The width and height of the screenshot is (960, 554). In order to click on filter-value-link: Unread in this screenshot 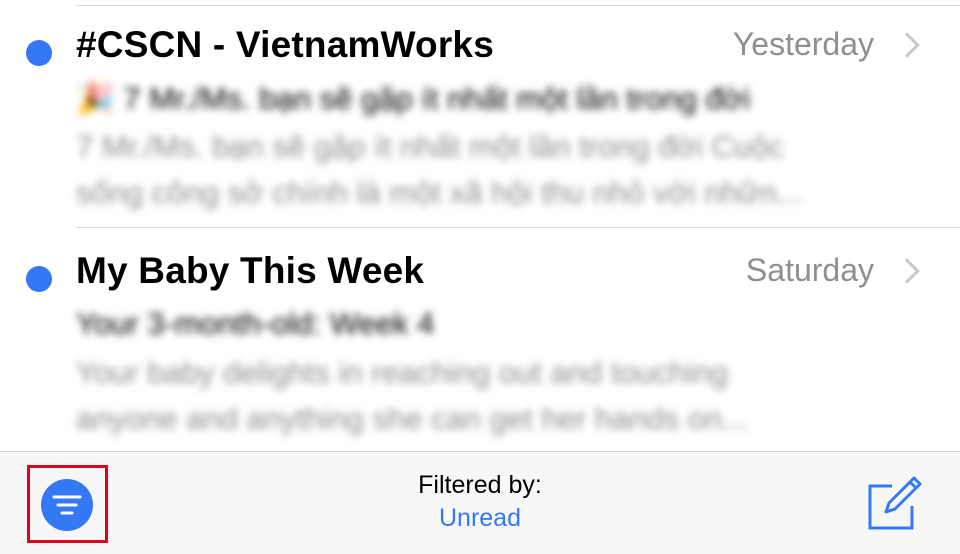, I will do `click(480, 518)`.